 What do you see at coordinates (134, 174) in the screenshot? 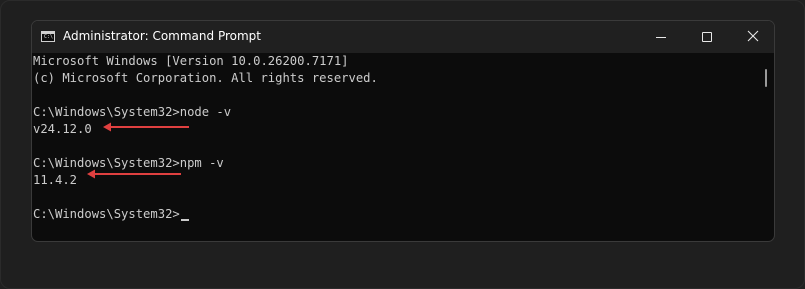
I see `annotation-arrow-npm` at bounding box center [134, 174].